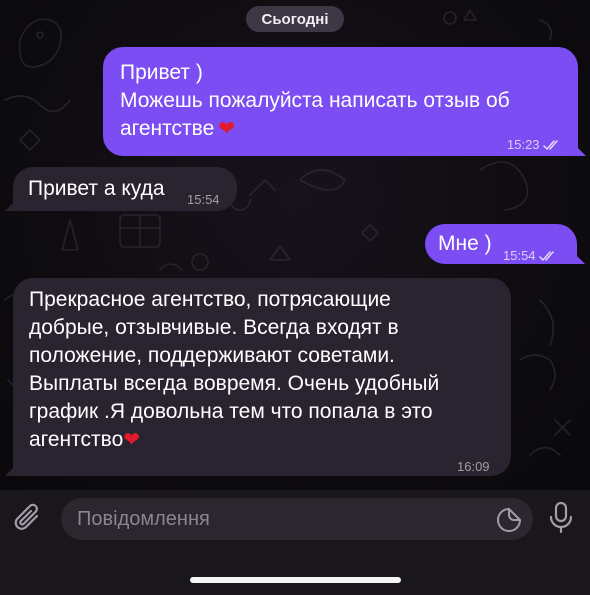 Image resolution: width=590 pixels, height=595 pixels. Describe the element at coordinates (212, 355) in the screenshot. I see `message-text: положение, поддерживают советами.` at that location.